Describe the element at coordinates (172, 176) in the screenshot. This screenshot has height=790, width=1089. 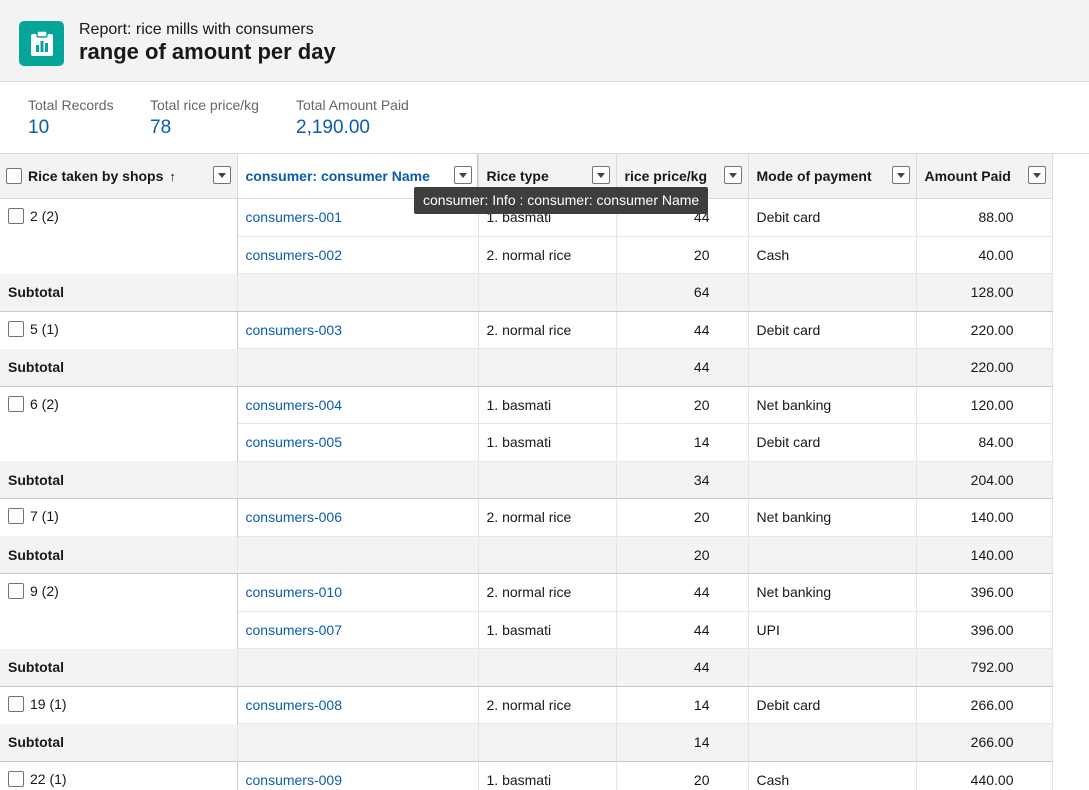
I see `sort-ascending-icon: ↑` at that location.